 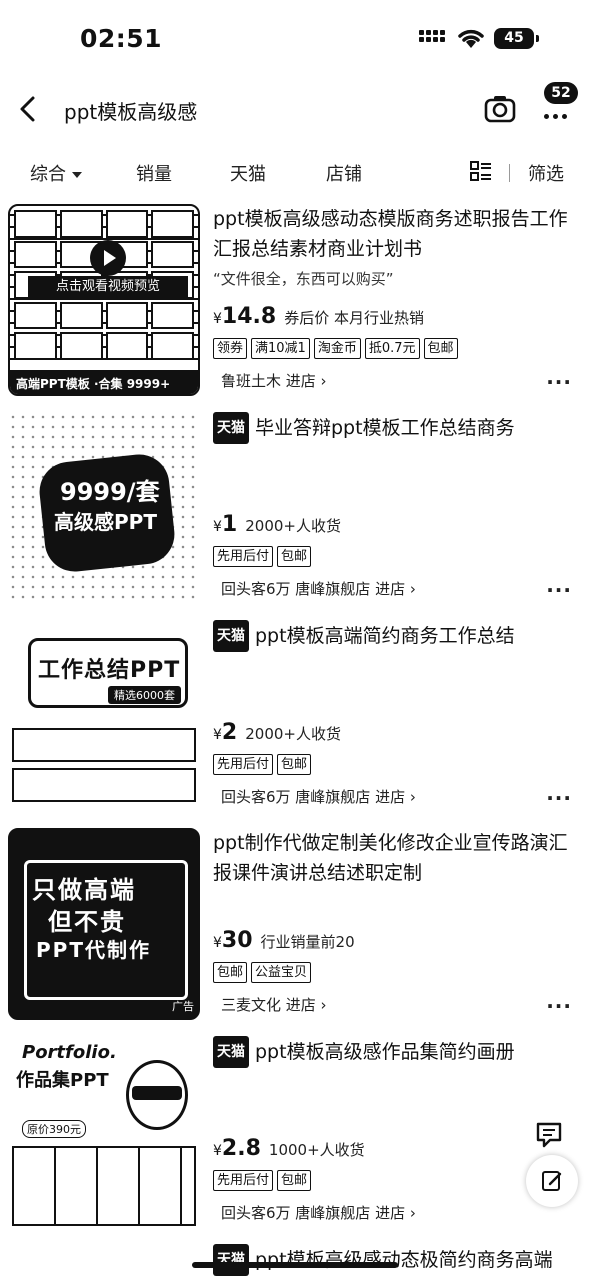 I want to click on thumb-pill: 精选6000套, so click(x=144, y=695).